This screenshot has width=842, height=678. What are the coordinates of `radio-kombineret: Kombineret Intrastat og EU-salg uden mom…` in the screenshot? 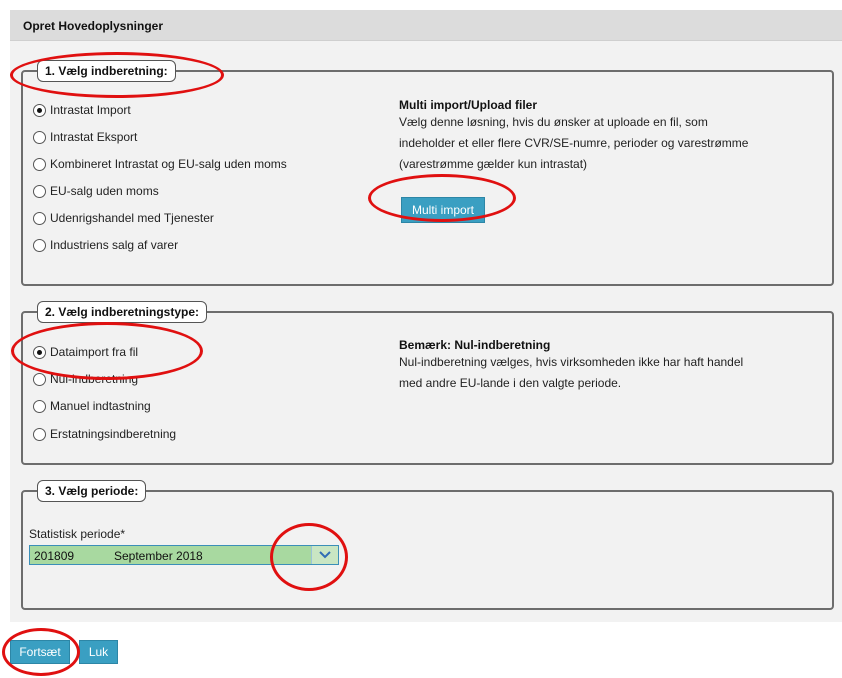 It's located at (160, 164).